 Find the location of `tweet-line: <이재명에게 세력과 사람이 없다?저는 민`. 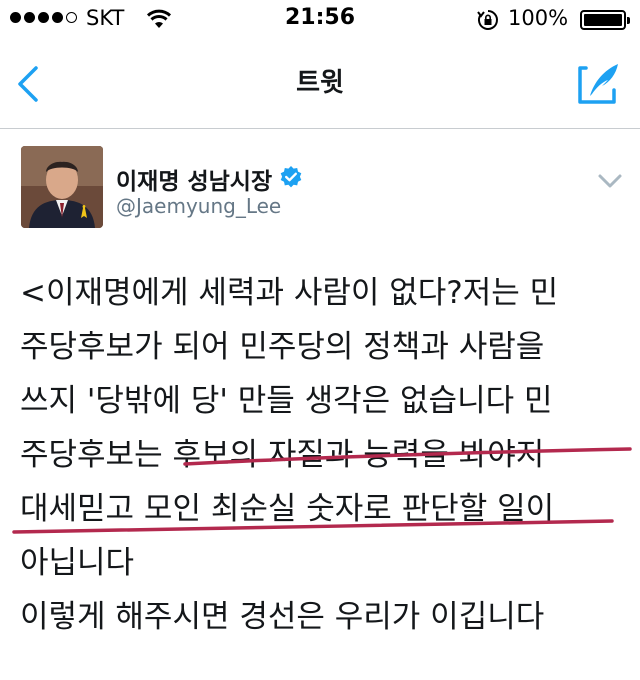

tweet-line: <이재명에게 세력과 사람이 없다?저는 민 is located at coordinates (289, 293).